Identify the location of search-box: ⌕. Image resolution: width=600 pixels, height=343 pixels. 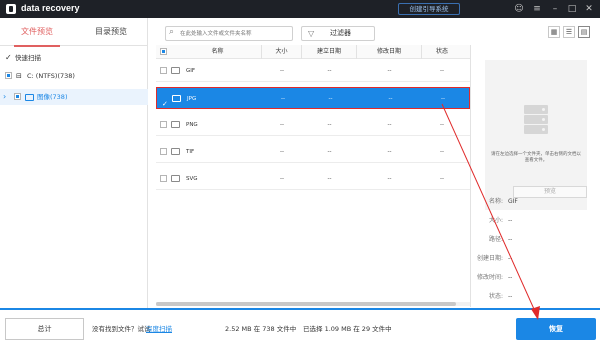
(229, 33).